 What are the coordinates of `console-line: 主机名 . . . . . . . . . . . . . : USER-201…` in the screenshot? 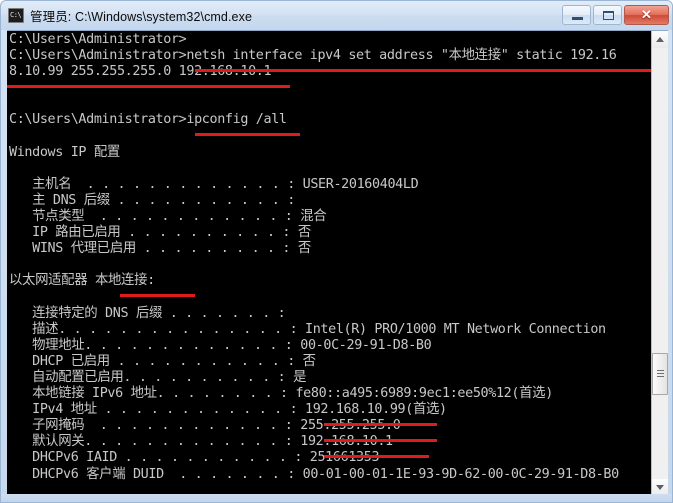 It's located at (214, 184).